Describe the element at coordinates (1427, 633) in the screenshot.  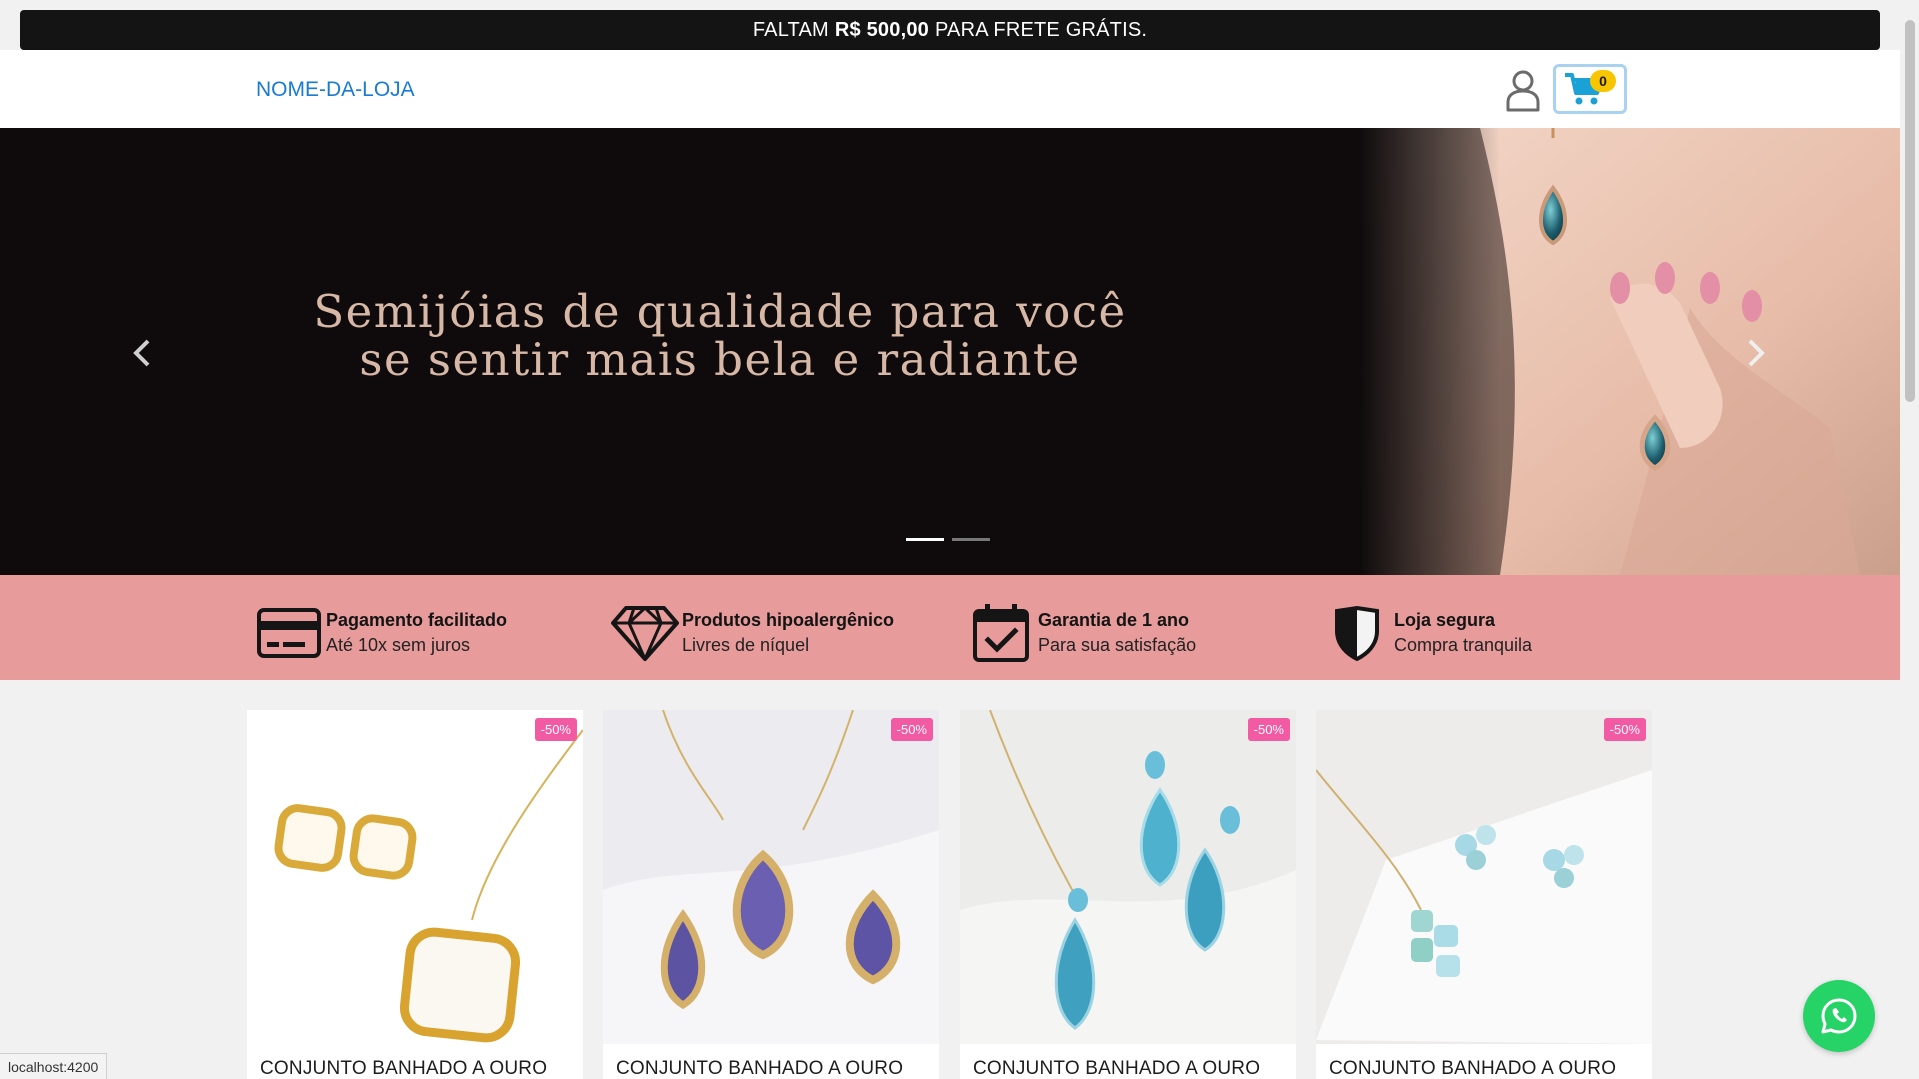
I see `feature-secure-store: Loja segura Compra tranquila` at that location.